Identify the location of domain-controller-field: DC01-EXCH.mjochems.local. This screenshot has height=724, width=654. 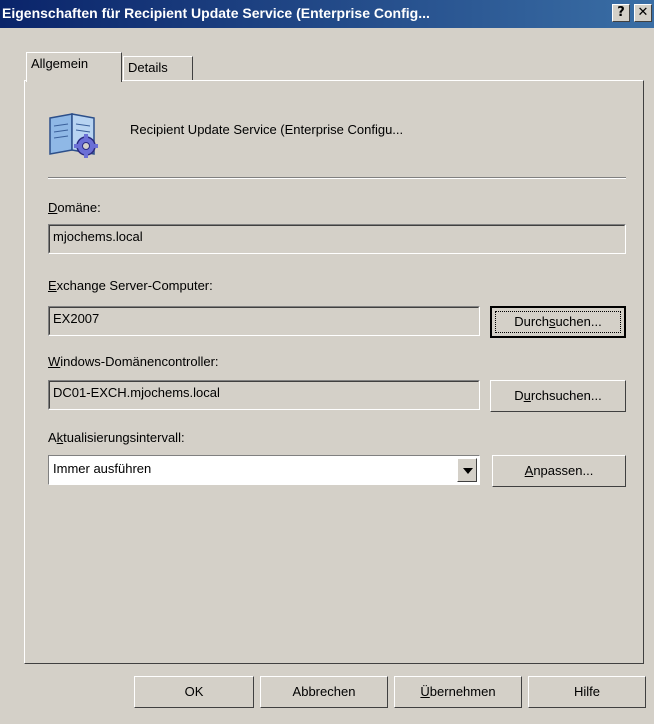
(264, 395).